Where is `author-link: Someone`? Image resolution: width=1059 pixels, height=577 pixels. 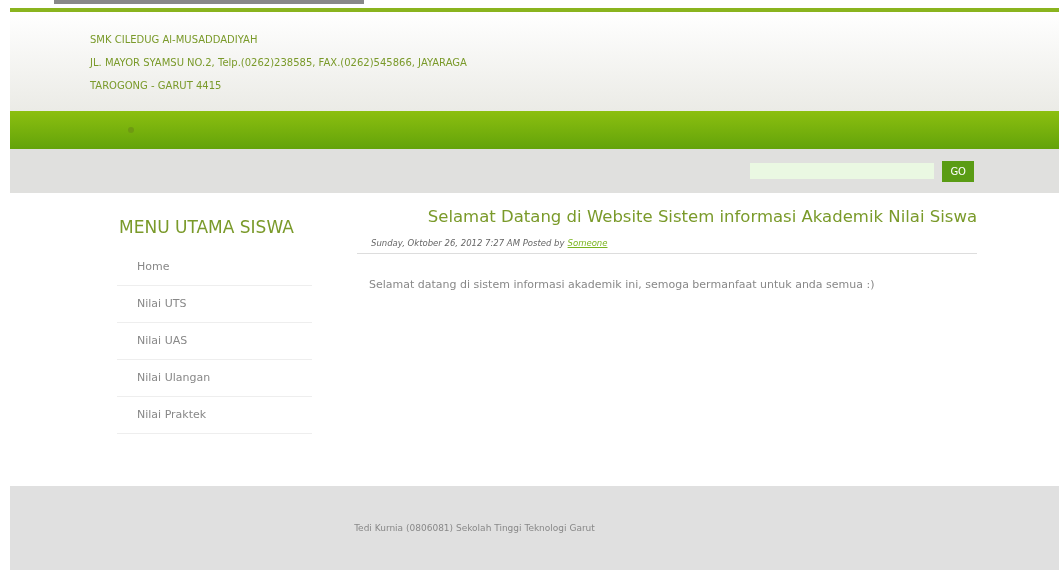 author-link: Someone is located at coordinates (587, 243).